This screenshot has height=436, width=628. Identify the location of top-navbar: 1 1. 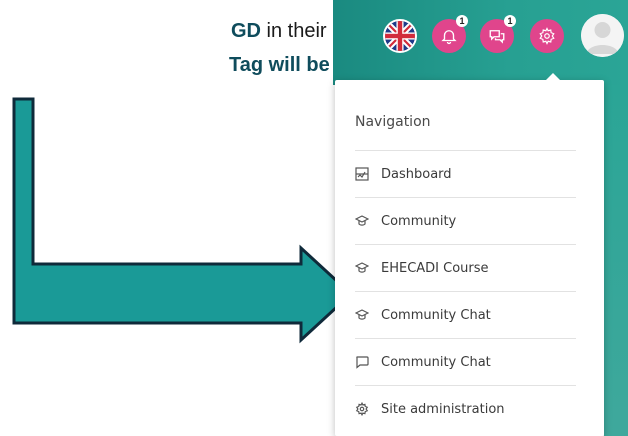
(480, 42).